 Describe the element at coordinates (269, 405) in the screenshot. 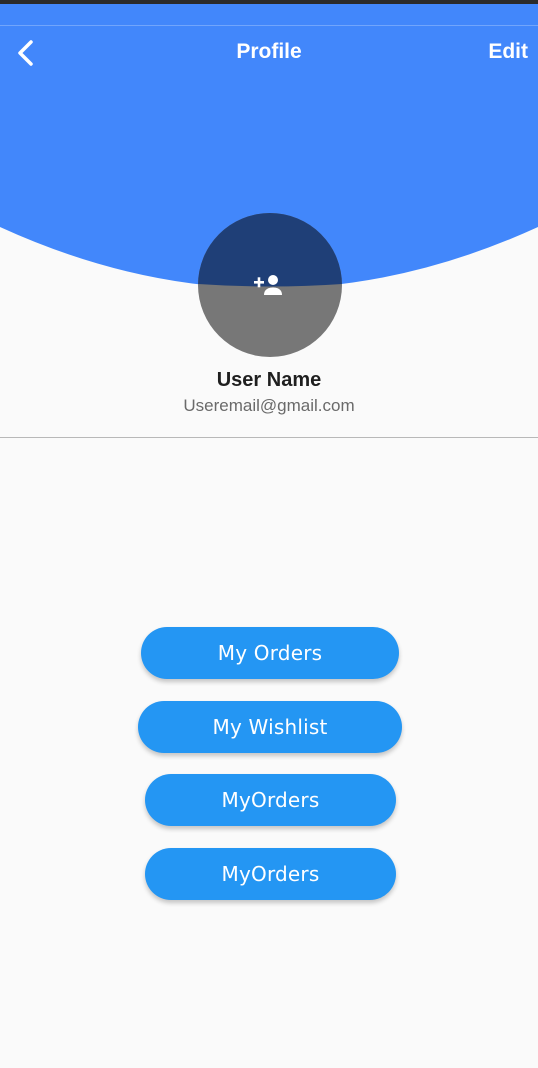

I see `user-email: Useremail@gmail.com` at that location.